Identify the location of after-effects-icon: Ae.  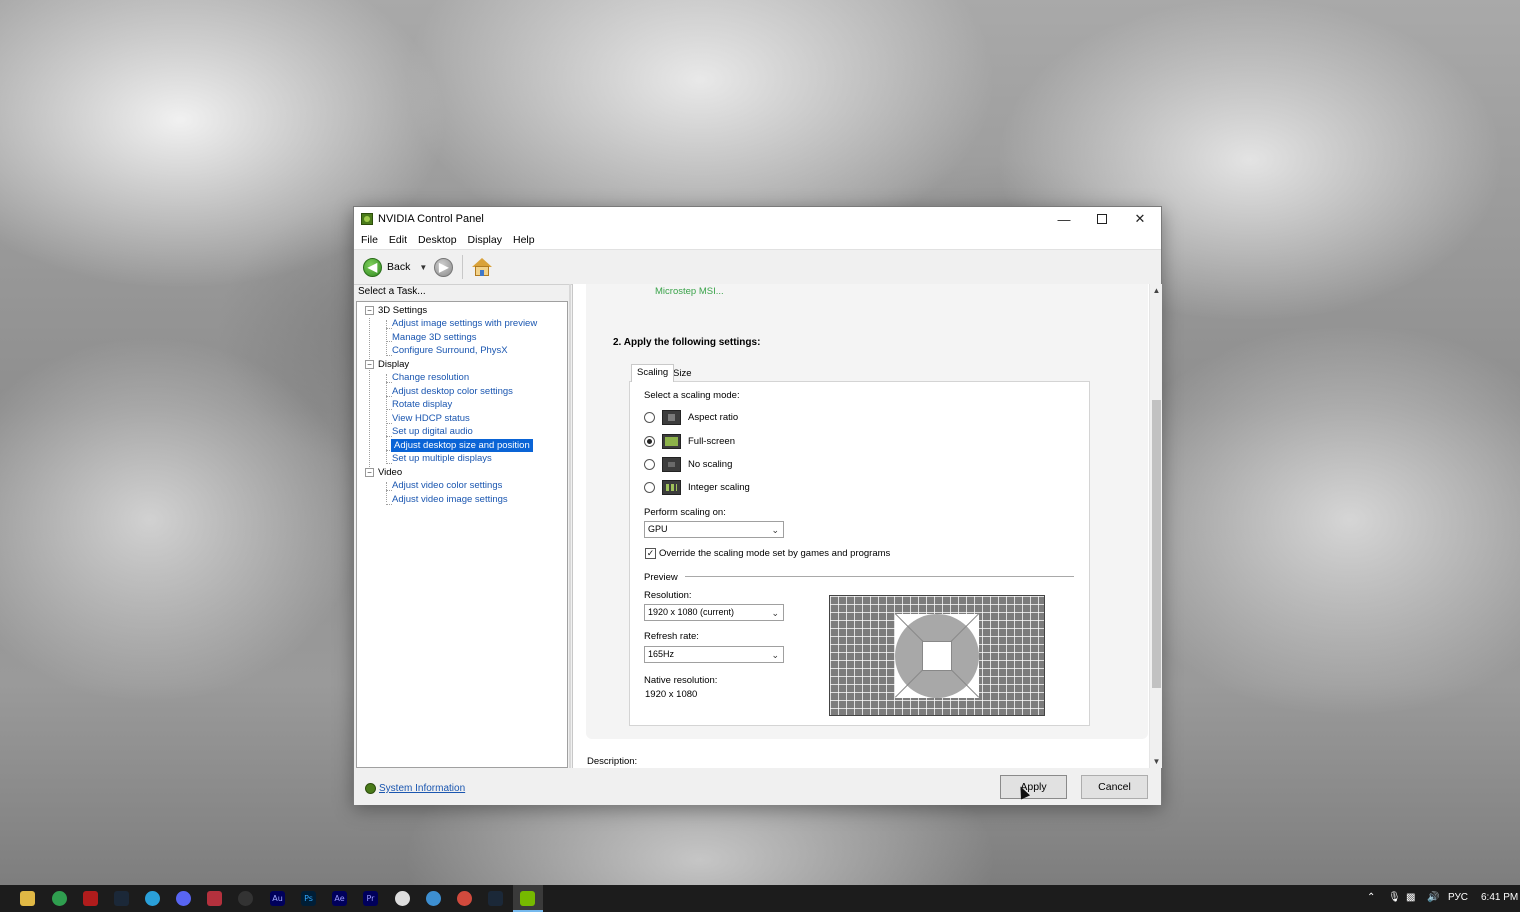
(339, 898).